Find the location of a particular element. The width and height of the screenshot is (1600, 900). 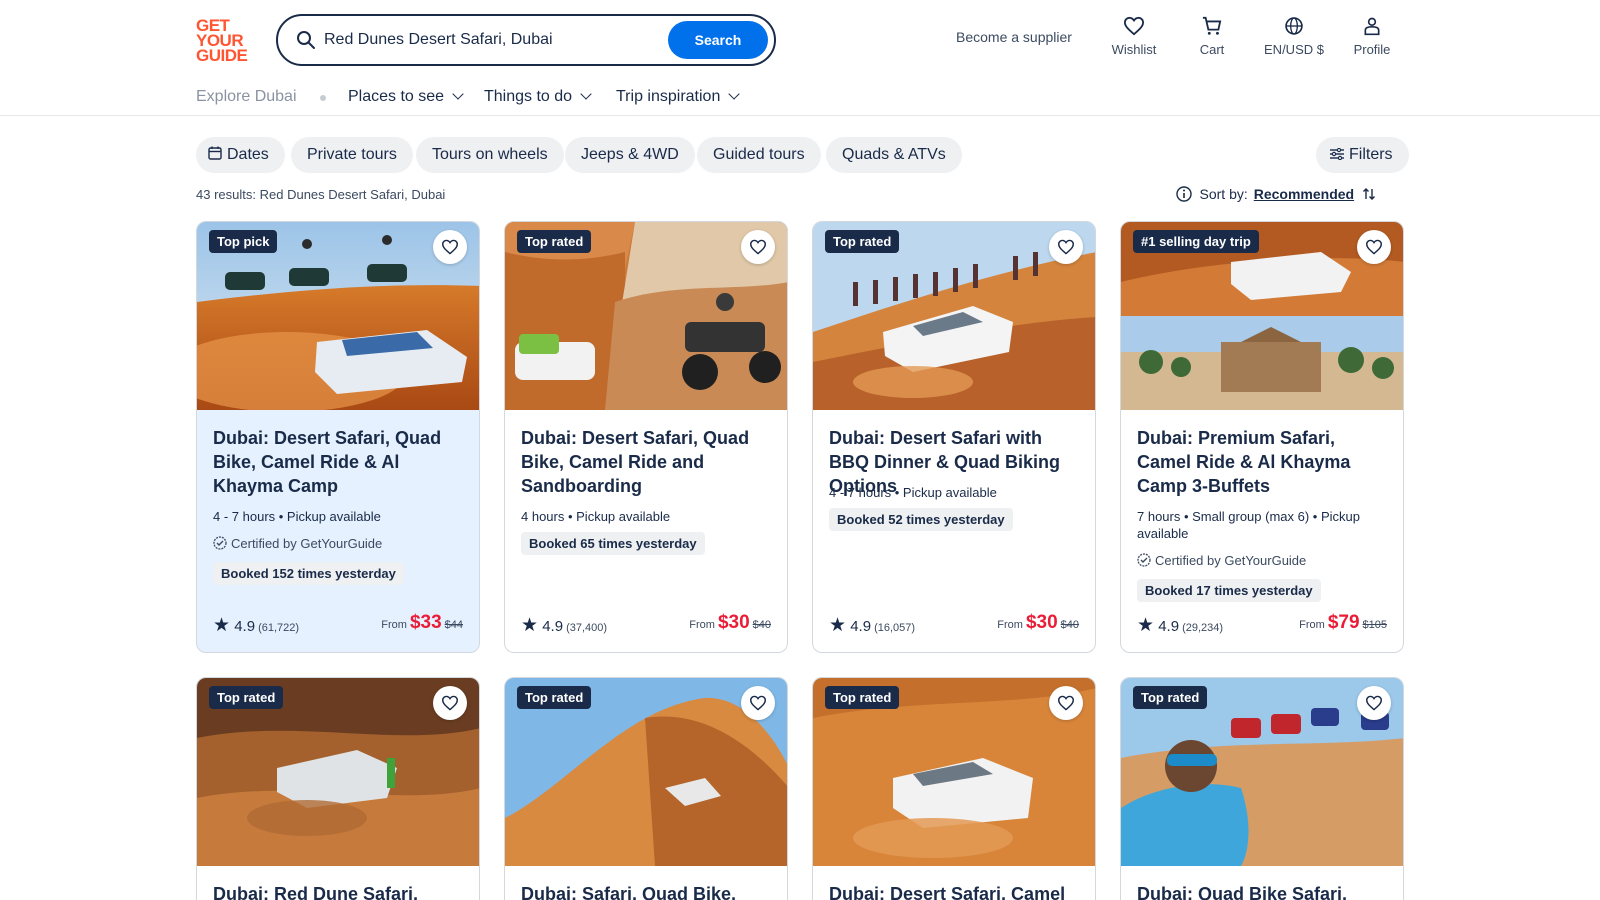

dates-filter-chip: Dates is located at coordinates (240, 155).